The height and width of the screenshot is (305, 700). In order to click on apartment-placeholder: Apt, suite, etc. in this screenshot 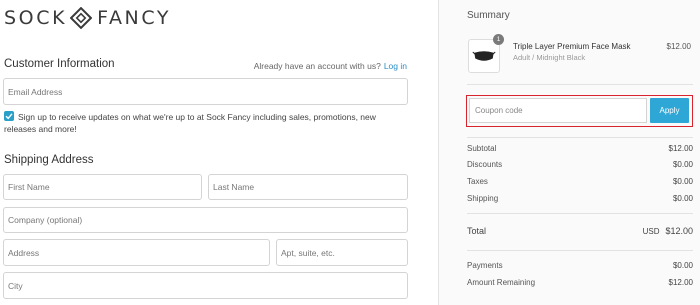, I will do `click(308, 252)`.